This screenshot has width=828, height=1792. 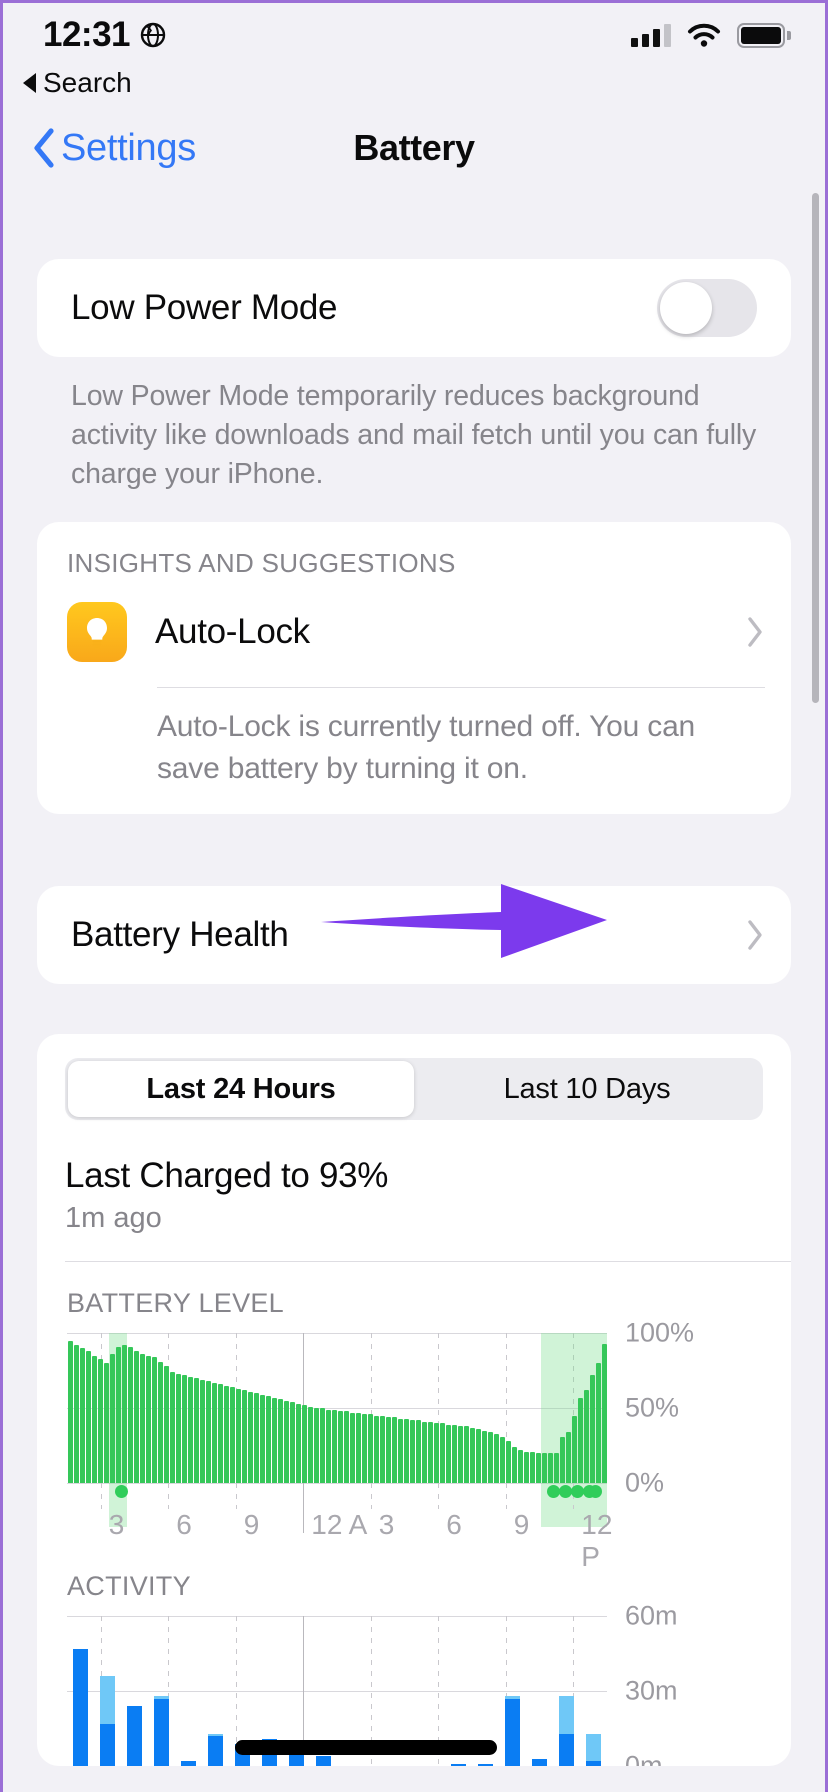 I want to click on back-button: Settings, so click(x=112, y=148).